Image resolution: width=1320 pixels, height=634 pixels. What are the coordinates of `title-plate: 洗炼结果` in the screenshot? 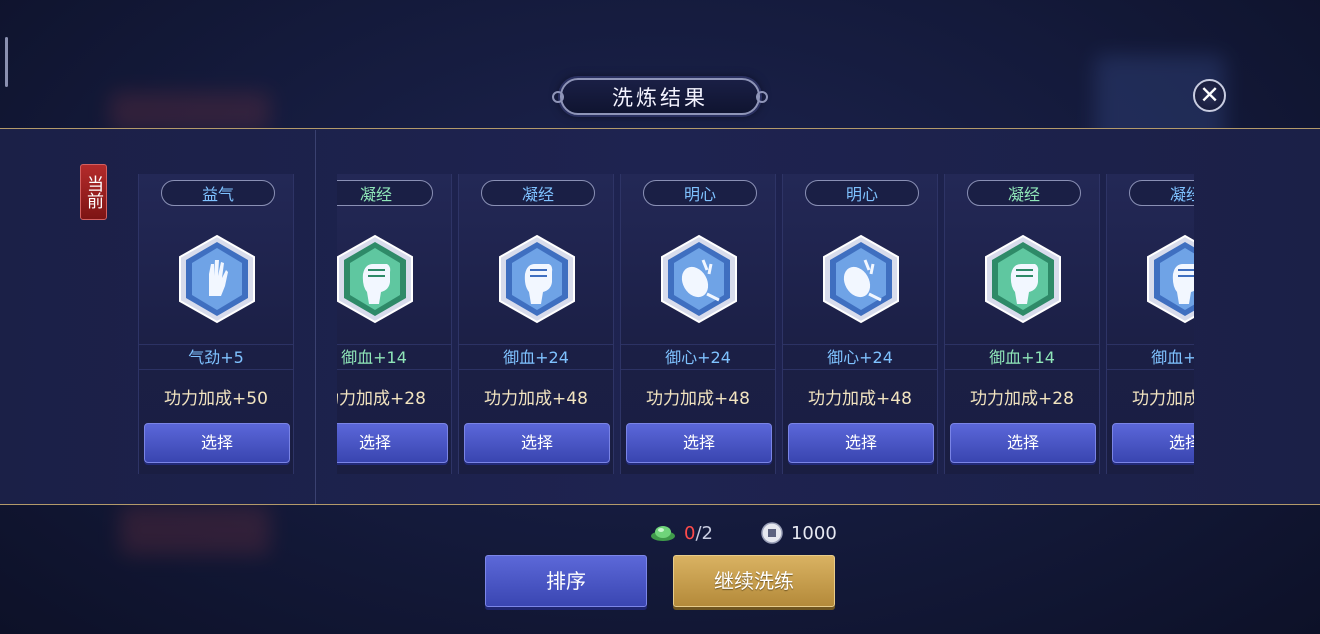 It's located at (660, 96).